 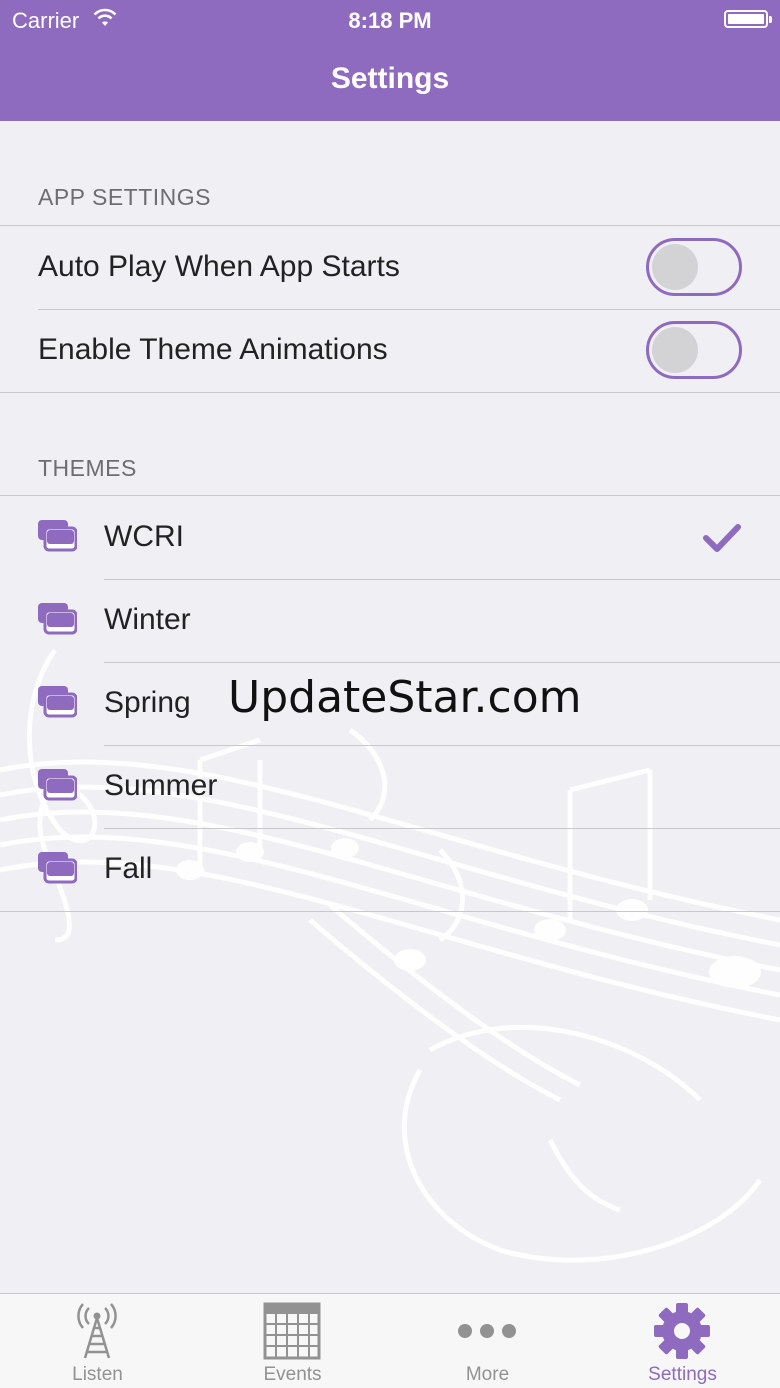 What do you see at coordinates (144, 536) in the screenshot?
I see `theme-label: WCRI` at bounding box center [144, 536].